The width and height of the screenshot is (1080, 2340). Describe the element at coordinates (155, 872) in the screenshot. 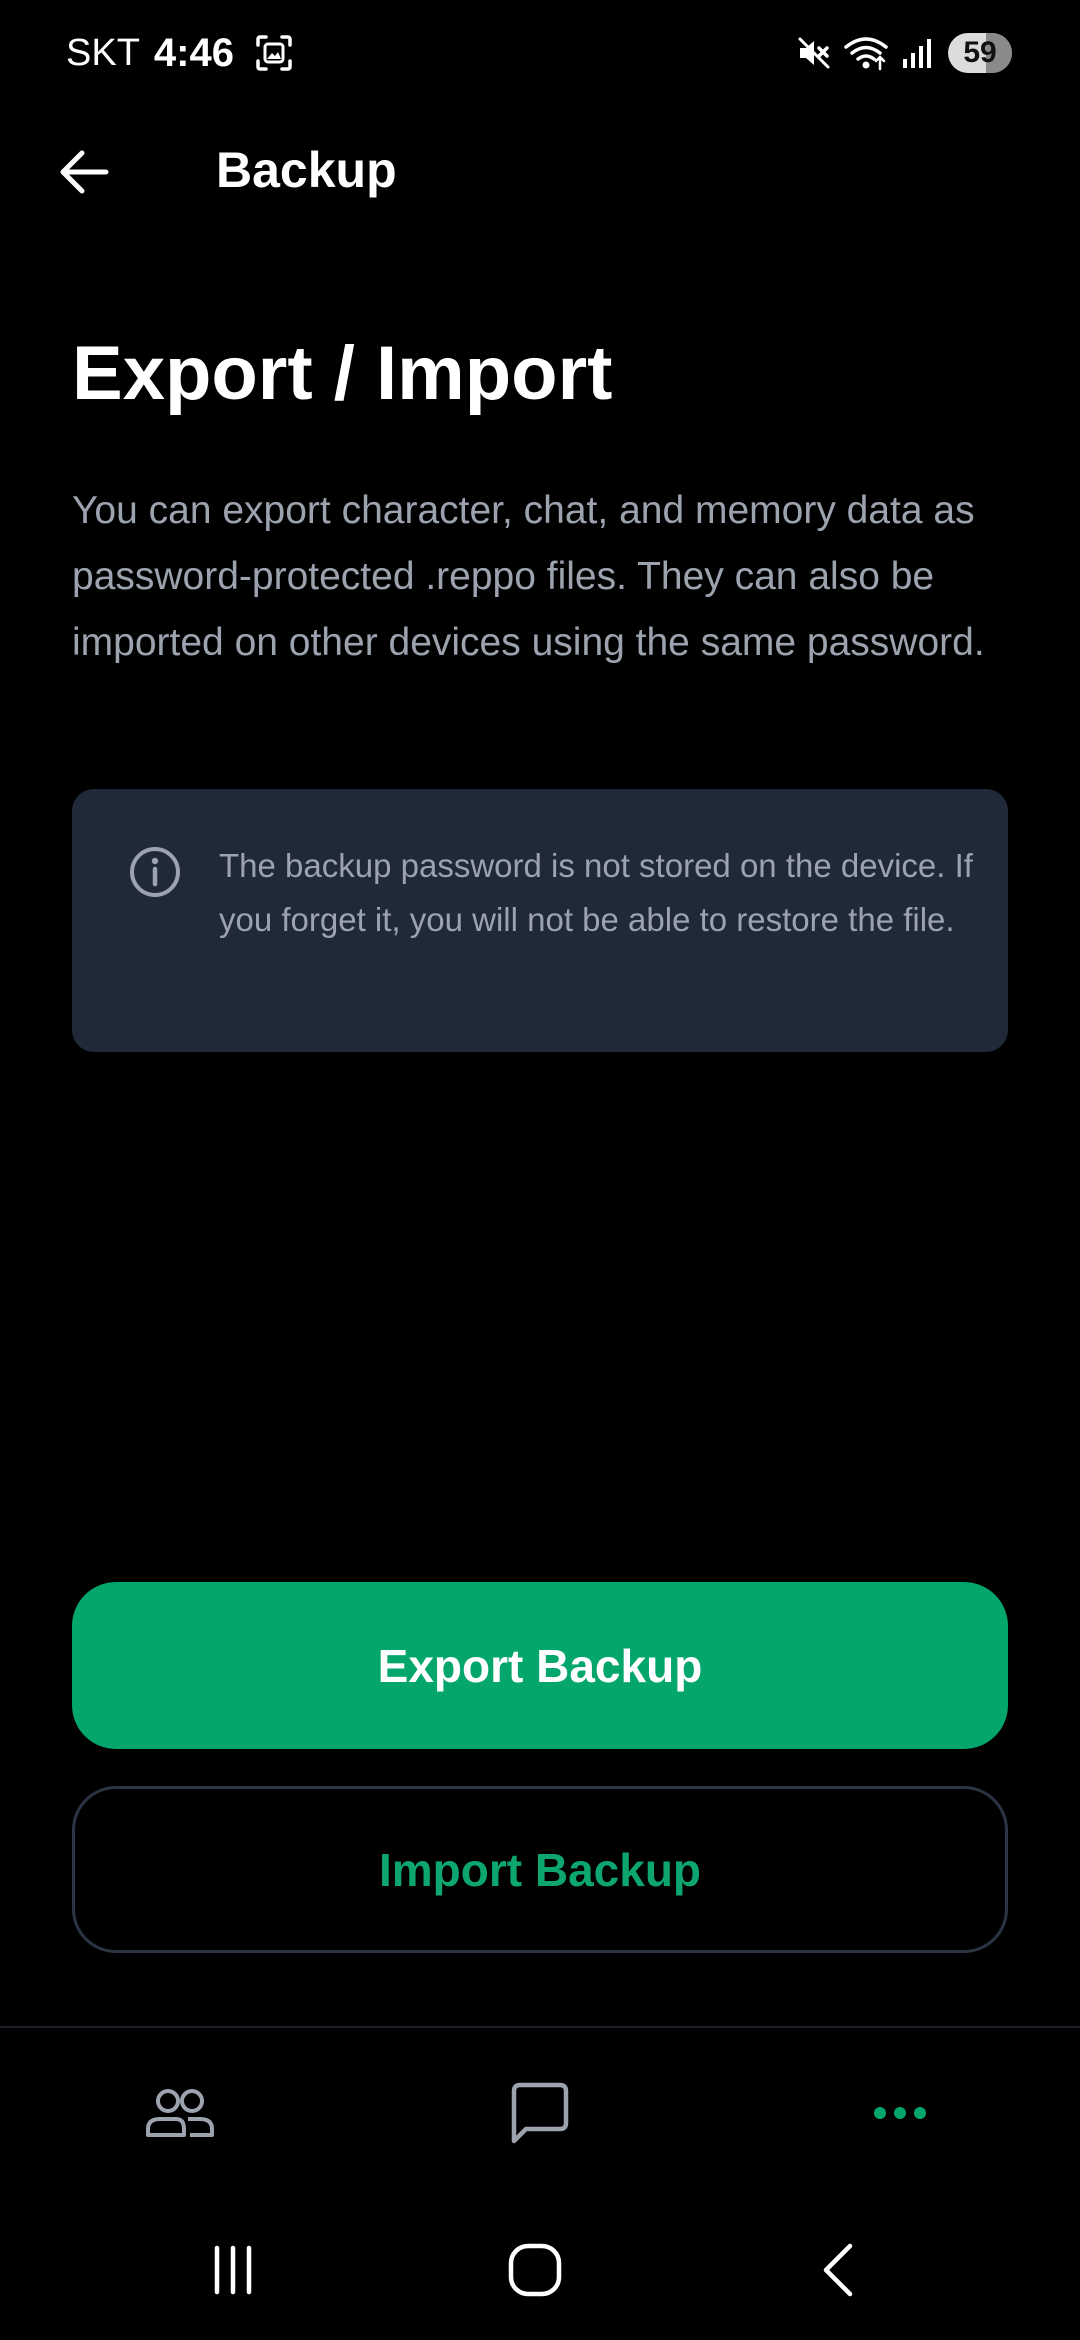

I see `info-icon` at that location.